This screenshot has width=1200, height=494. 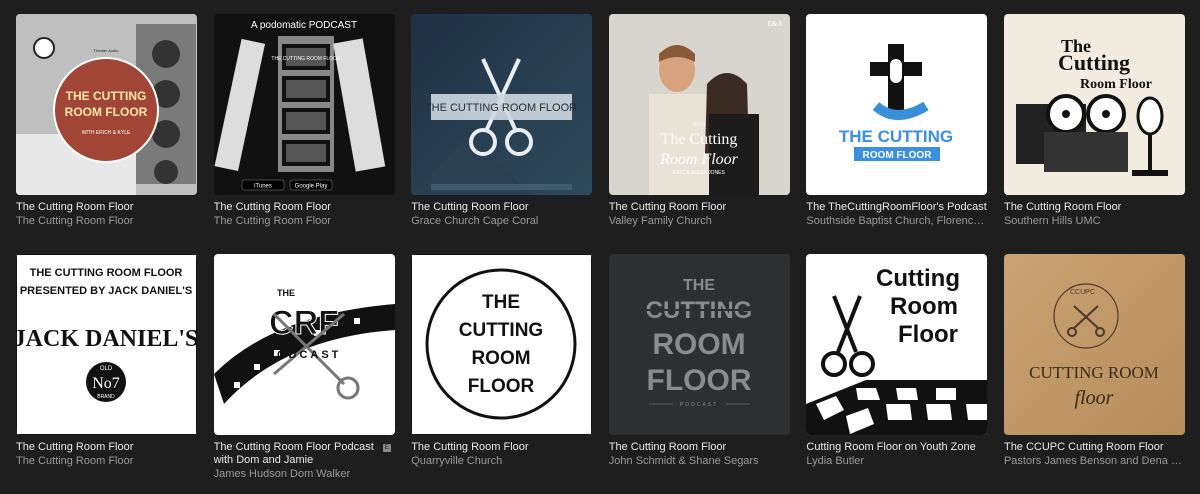 I want to click on podcast-author: Quarryville Church, so click(x=501, y=461).